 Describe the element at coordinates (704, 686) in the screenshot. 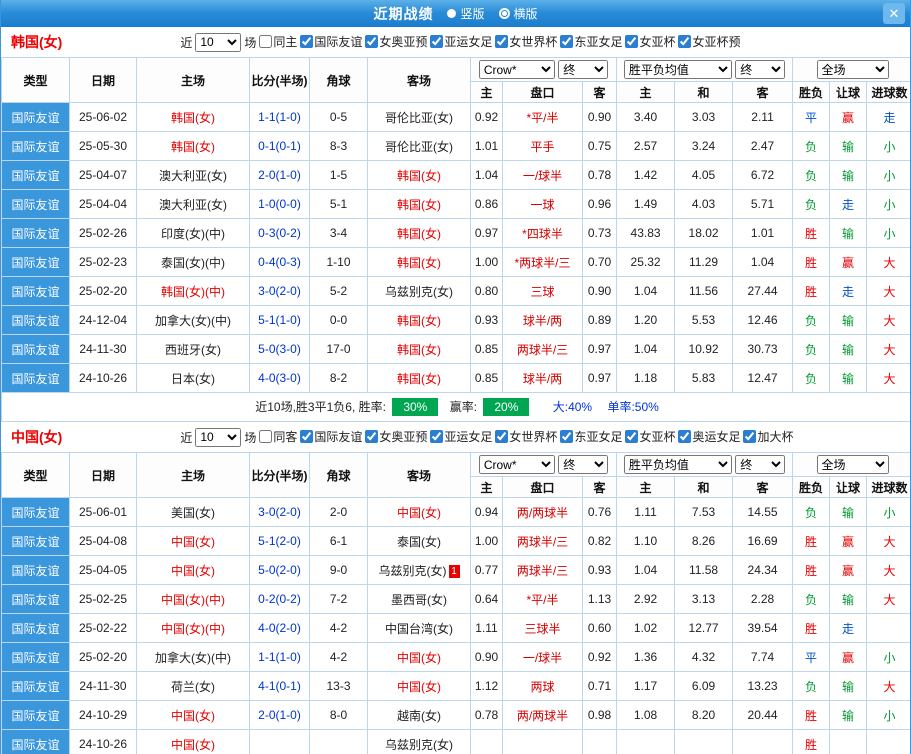

I see `avg-draw-odds-cell: 6.09` at that location.